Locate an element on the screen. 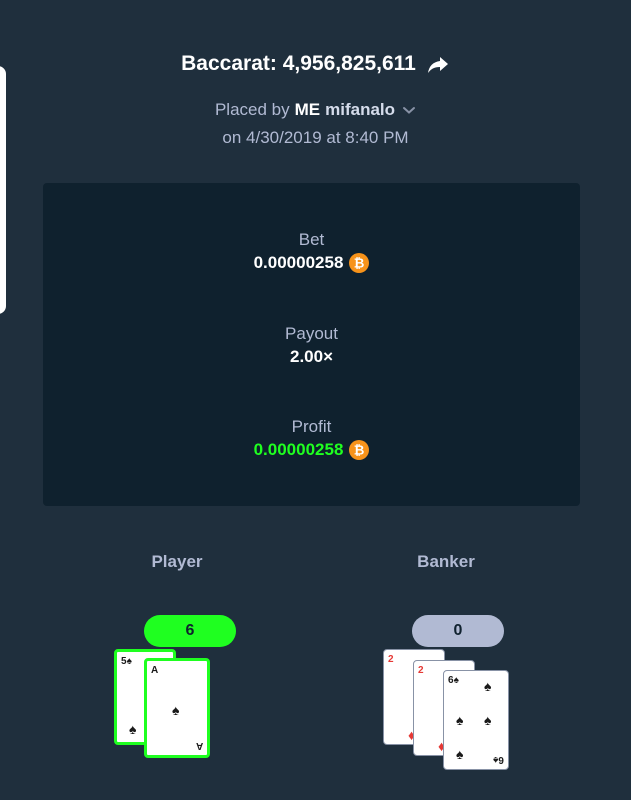 This screenshot has width=631, height=800. game-title: Baccarat: 4,956,825,611 is located at coordinates (298, 63).